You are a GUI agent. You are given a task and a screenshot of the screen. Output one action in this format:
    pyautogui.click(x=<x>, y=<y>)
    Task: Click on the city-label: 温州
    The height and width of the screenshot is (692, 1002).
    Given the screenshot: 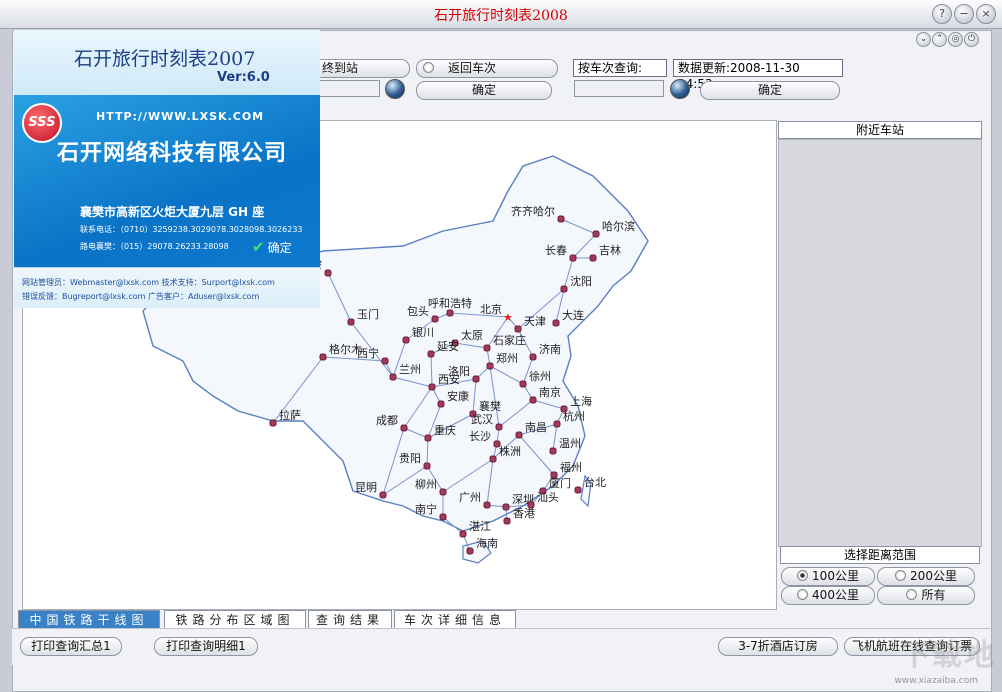 What is the action you would take?
    pyautogui.click(x=570, y=443)
    